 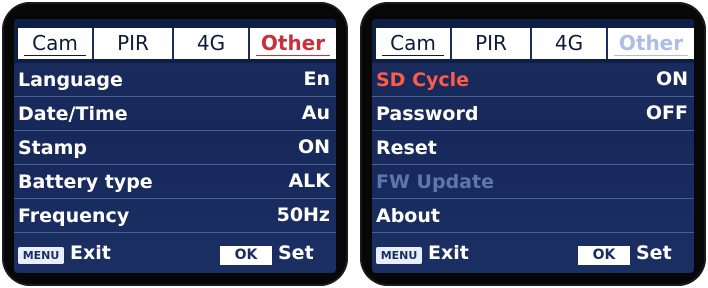 What do you see at coordinates (666, 113) in the screenshot?
I see `row-value: OFF` at bounding box center [666, 113].